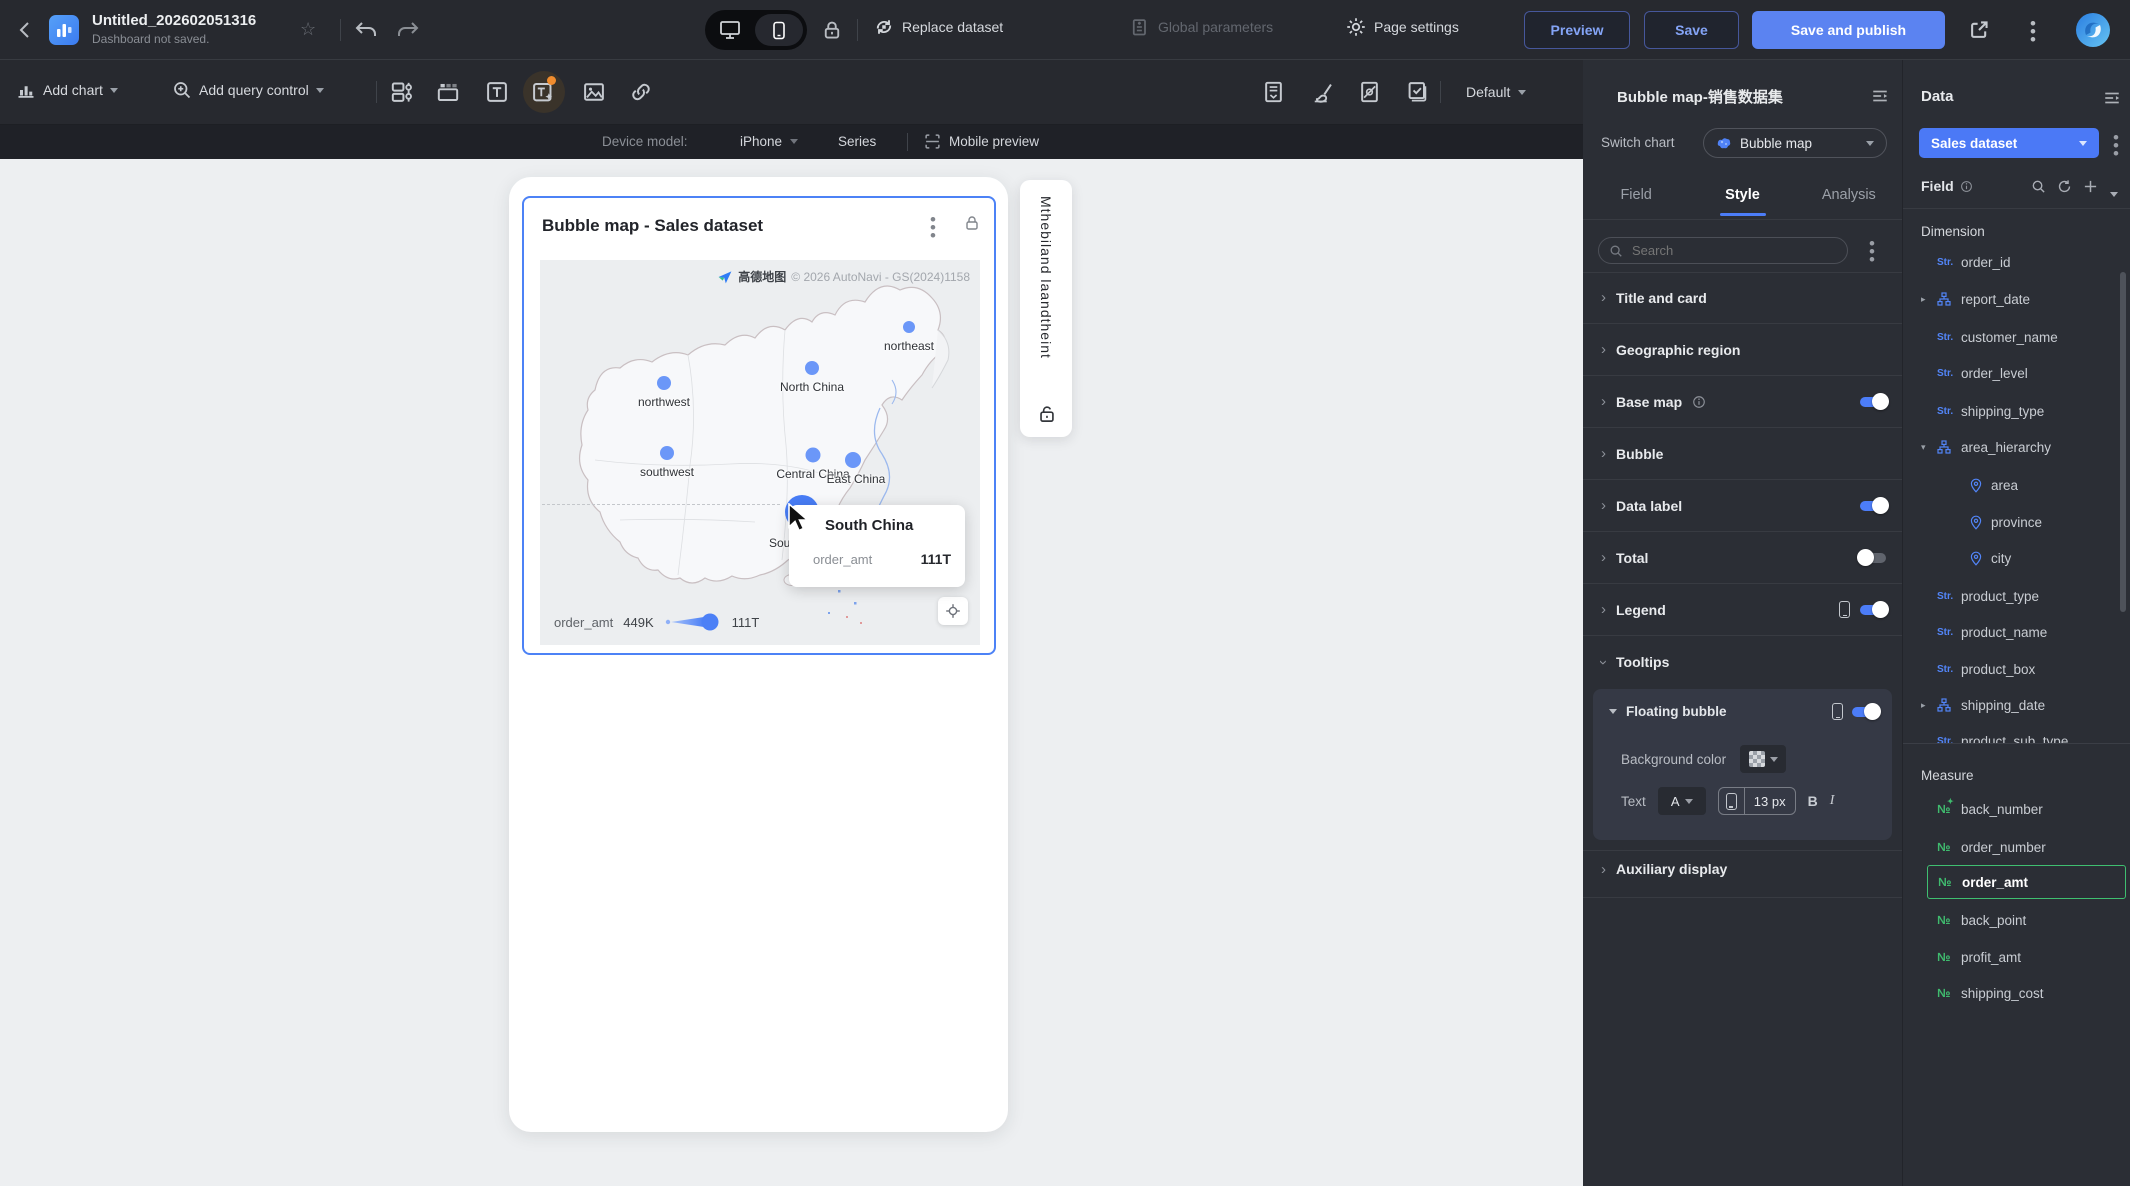  I want to click on total-toggle, so click(1871, 557).